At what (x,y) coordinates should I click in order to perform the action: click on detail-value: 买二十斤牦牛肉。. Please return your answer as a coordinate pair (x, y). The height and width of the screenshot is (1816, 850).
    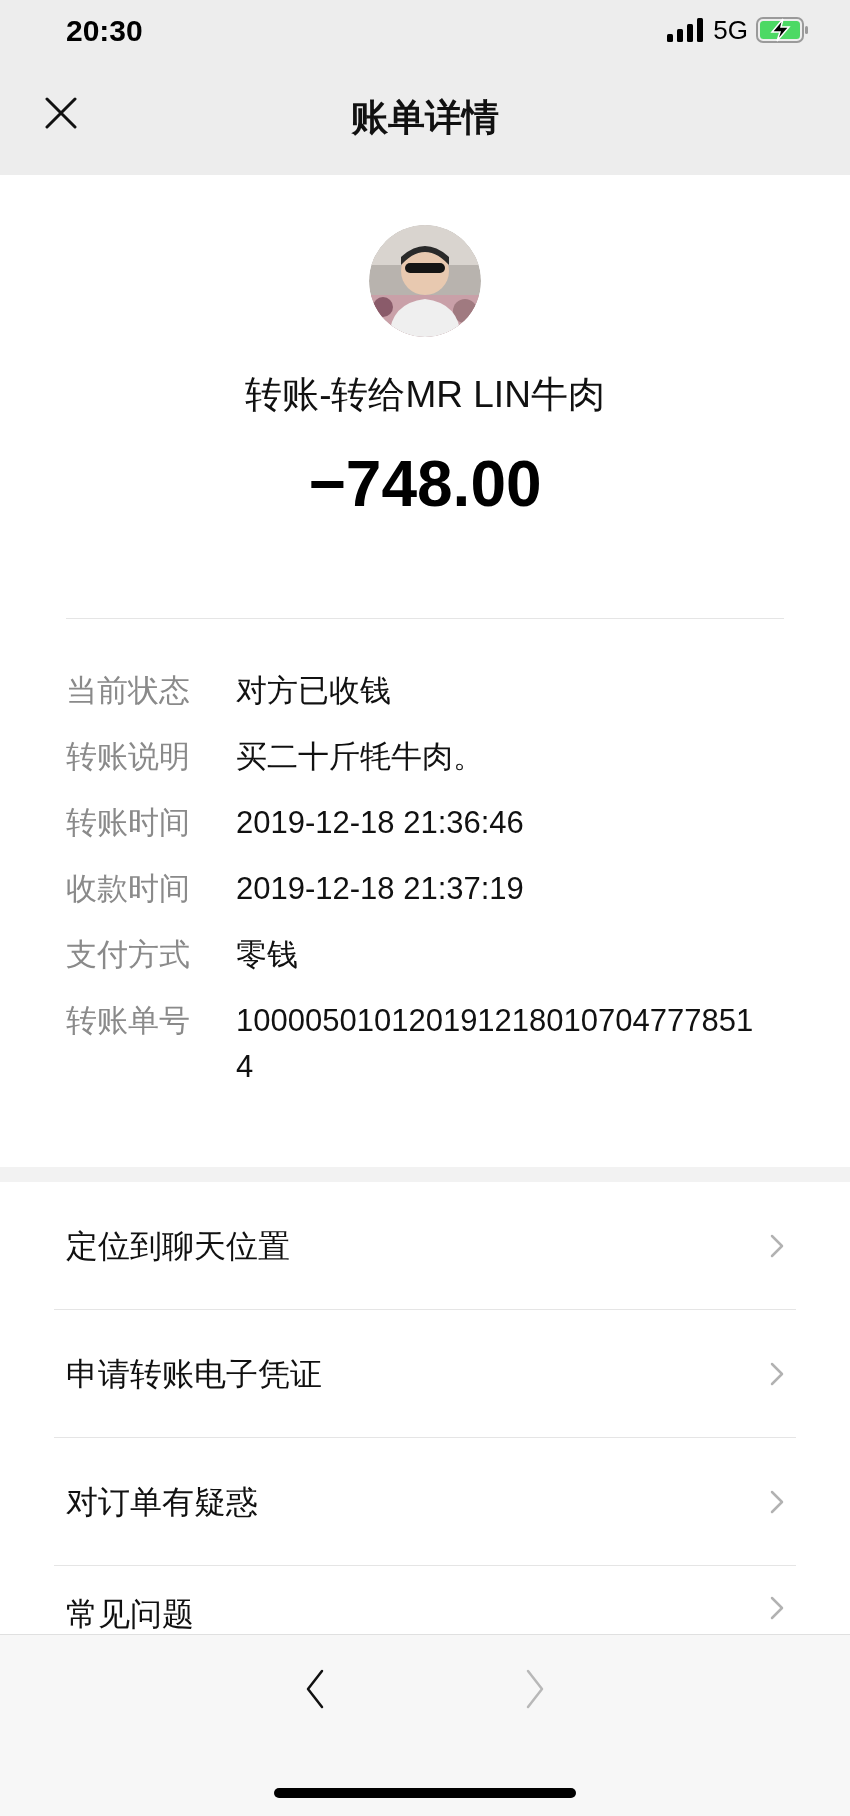
    Looking at the image, I should click on (360, 757).